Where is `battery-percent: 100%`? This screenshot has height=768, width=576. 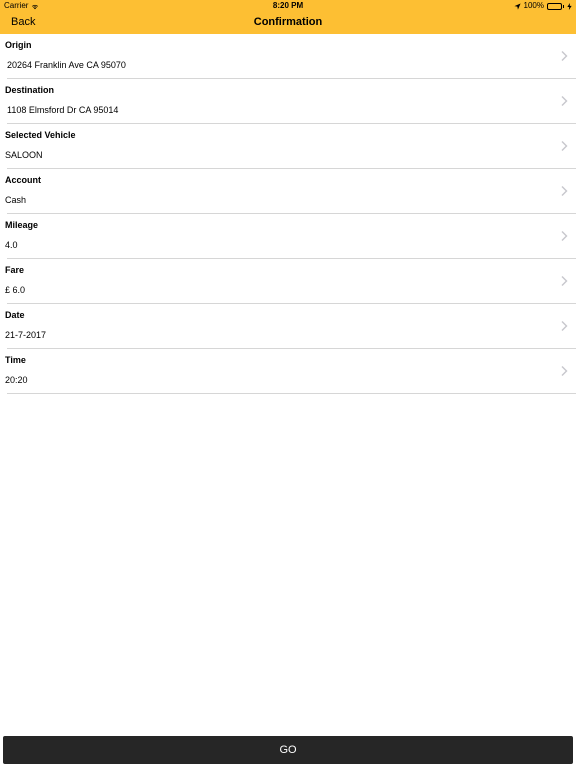 battery-percent: 100% is located at coordinates (533, 5).